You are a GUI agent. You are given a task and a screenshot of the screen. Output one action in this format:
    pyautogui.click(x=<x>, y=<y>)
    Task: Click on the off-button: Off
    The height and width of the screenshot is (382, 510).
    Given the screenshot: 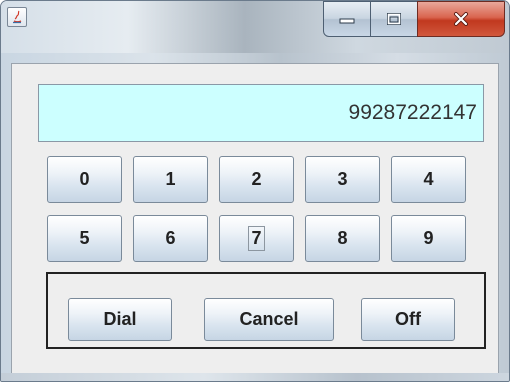 What is the action you would take?
    pyautogui.click(x=408, y=319)
    